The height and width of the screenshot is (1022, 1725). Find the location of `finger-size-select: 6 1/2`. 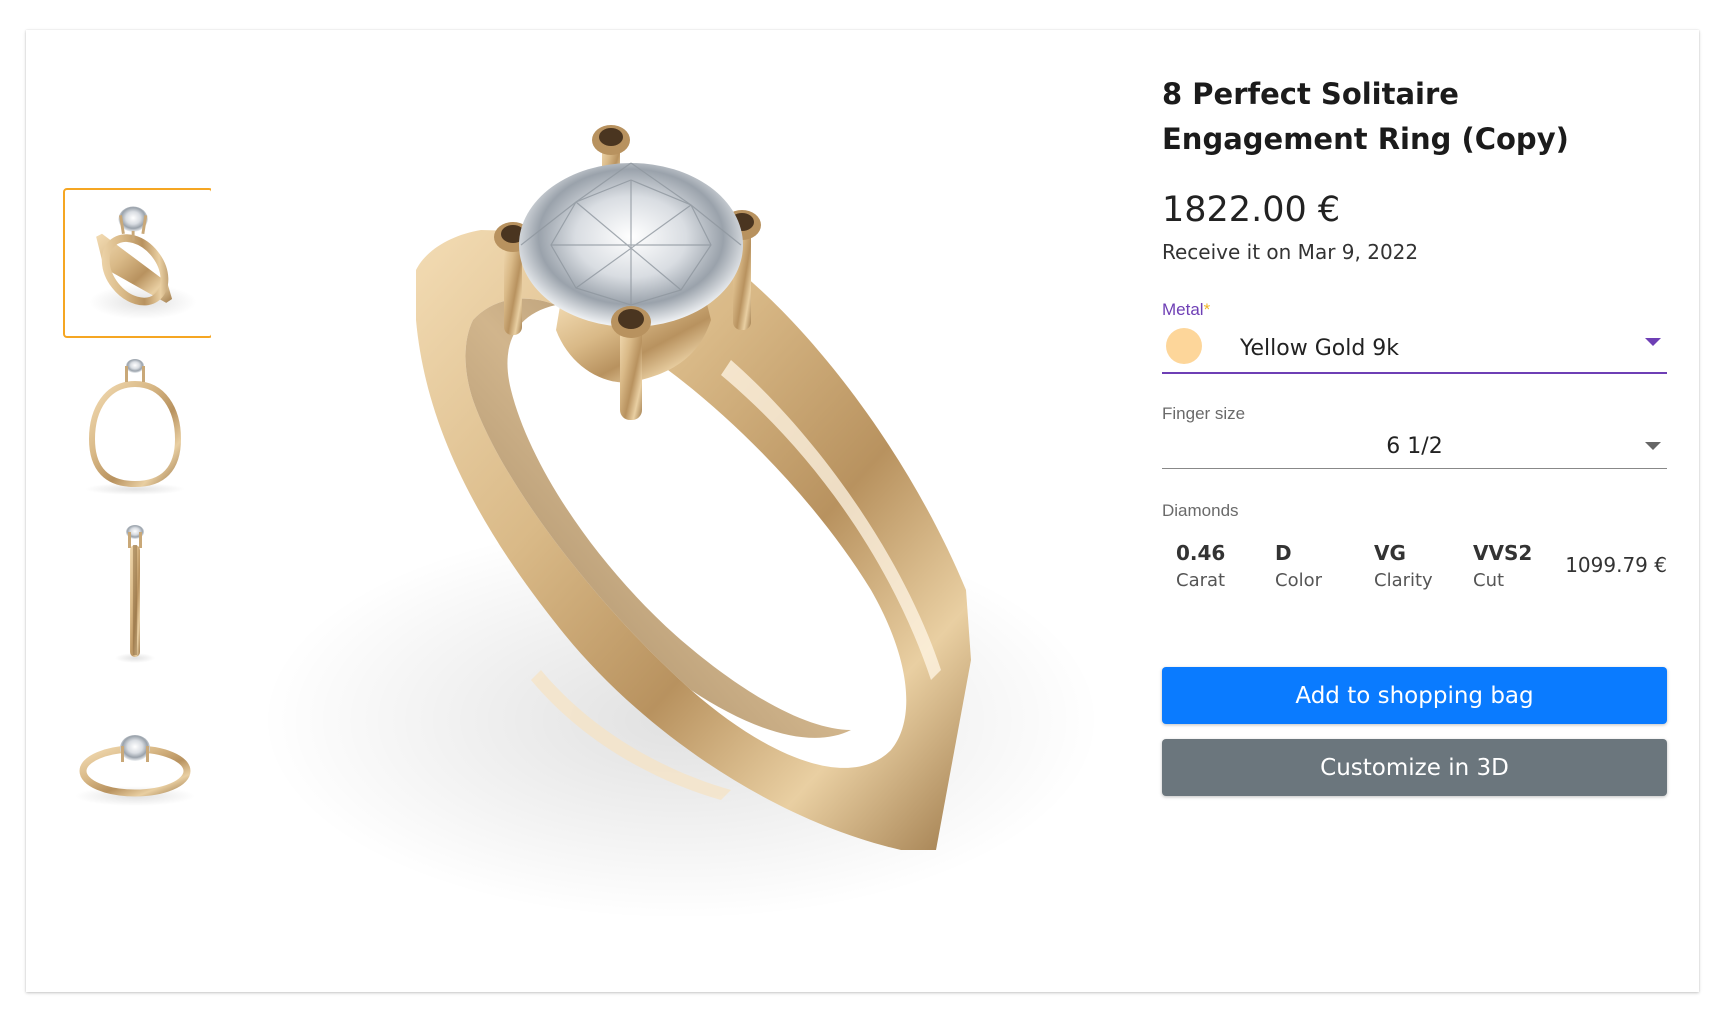

finger-size-select: 6 1/2 is located at coordinates (1414, 446).